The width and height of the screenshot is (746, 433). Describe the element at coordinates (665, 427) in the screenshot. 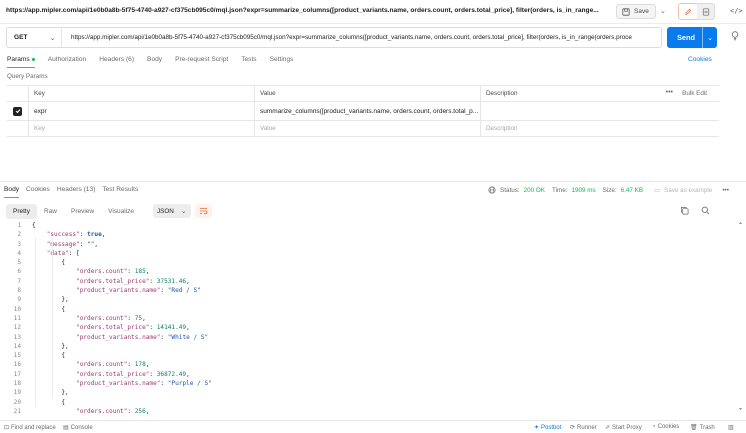

I see `footer-cookies-button: ◔ Cookies` at that location.